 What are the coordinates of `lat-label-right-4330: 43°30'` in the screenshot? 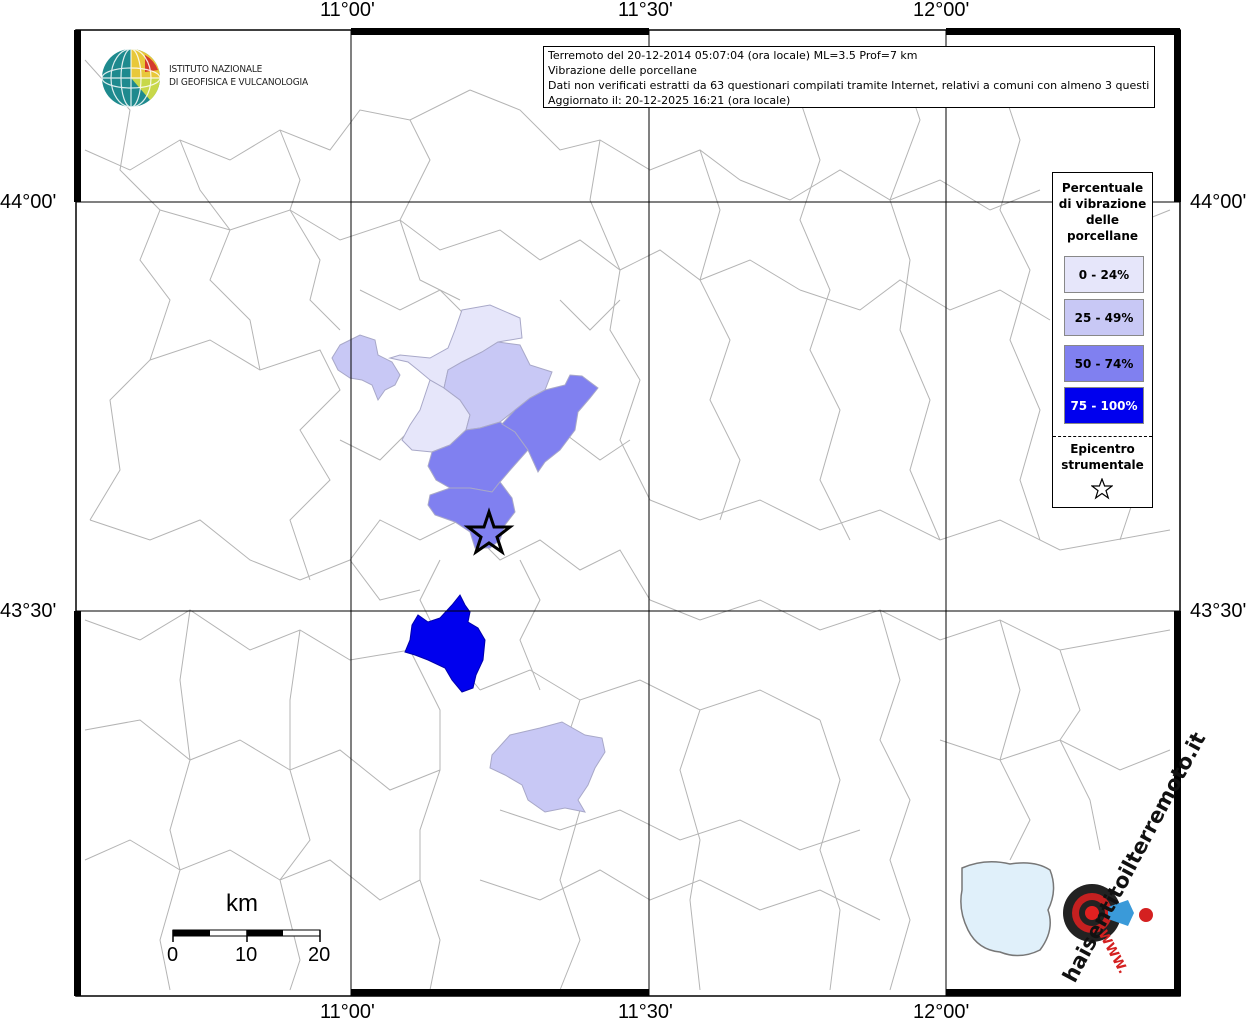 It's located at (1218, 611).